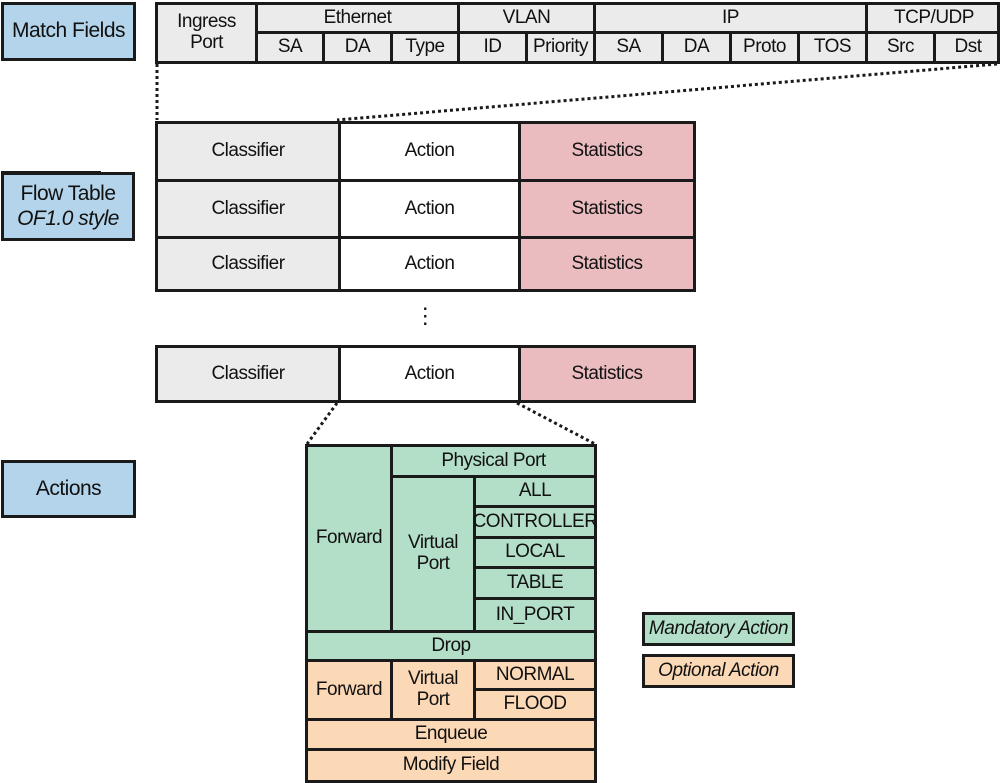 This screenshot has width=1000, height=783. I want to click on flow-table-last-row: Classifier Action Statistics, so click(425, 374).